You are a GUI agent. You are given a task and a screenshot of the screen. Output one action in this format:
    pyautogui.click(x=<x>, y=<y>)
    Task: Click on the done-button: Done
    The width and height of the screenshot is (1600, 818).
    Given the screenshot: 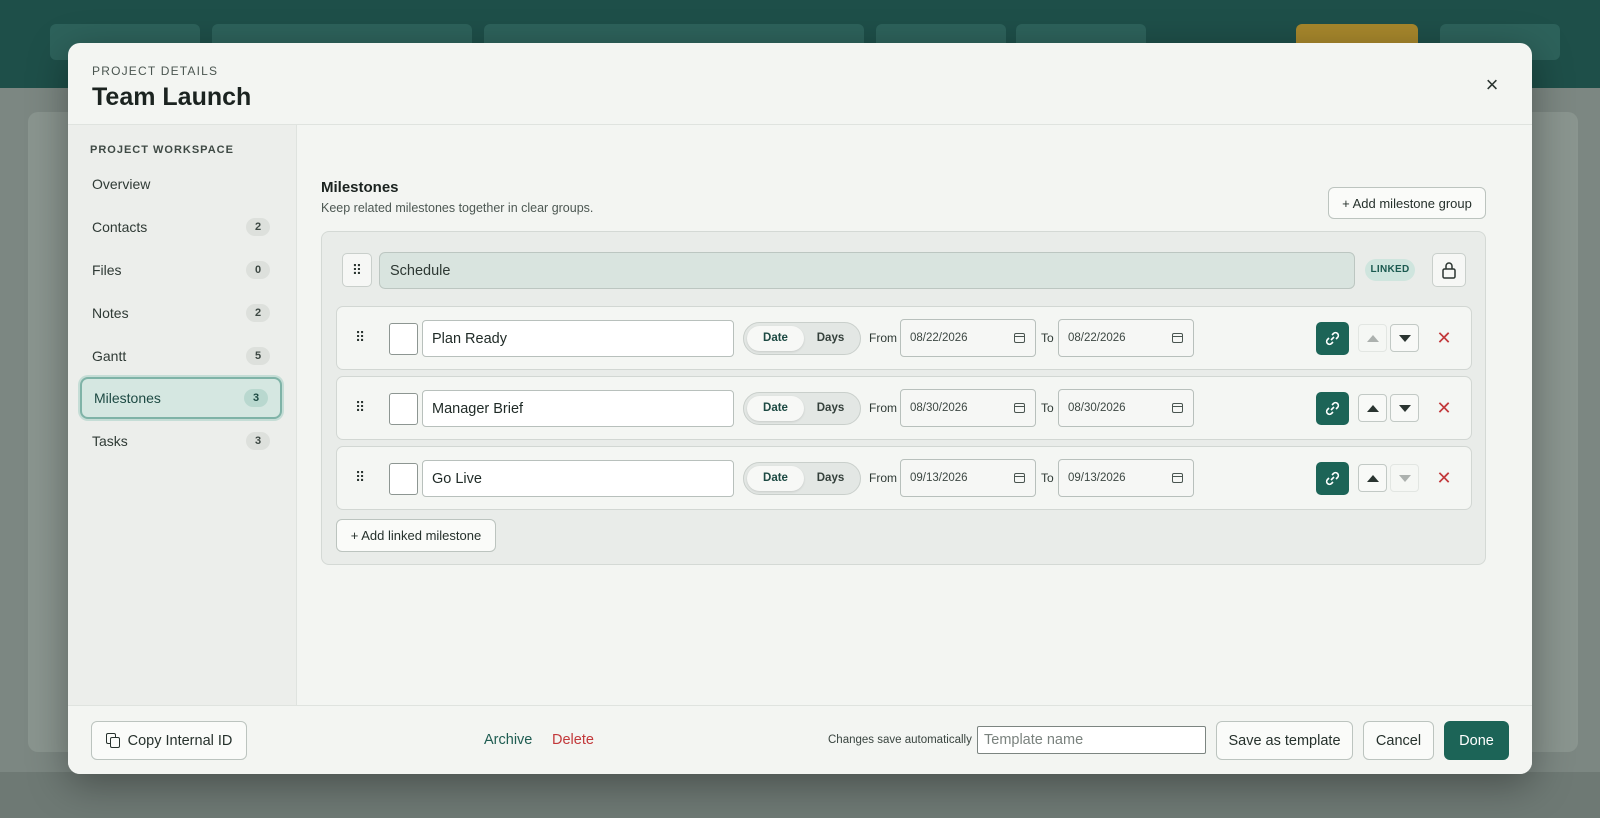 What is the action you would take?
    pyautogui.click(x=1476, y=740)
    